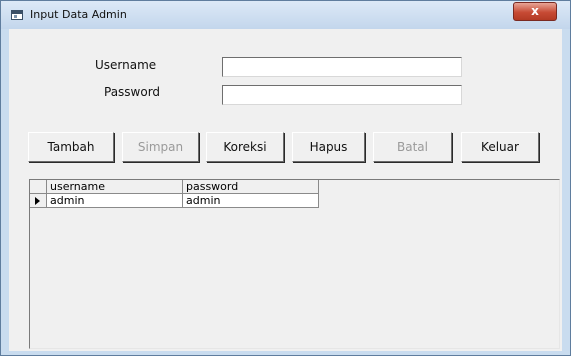  I want to click on password-field, so click(342, 95).